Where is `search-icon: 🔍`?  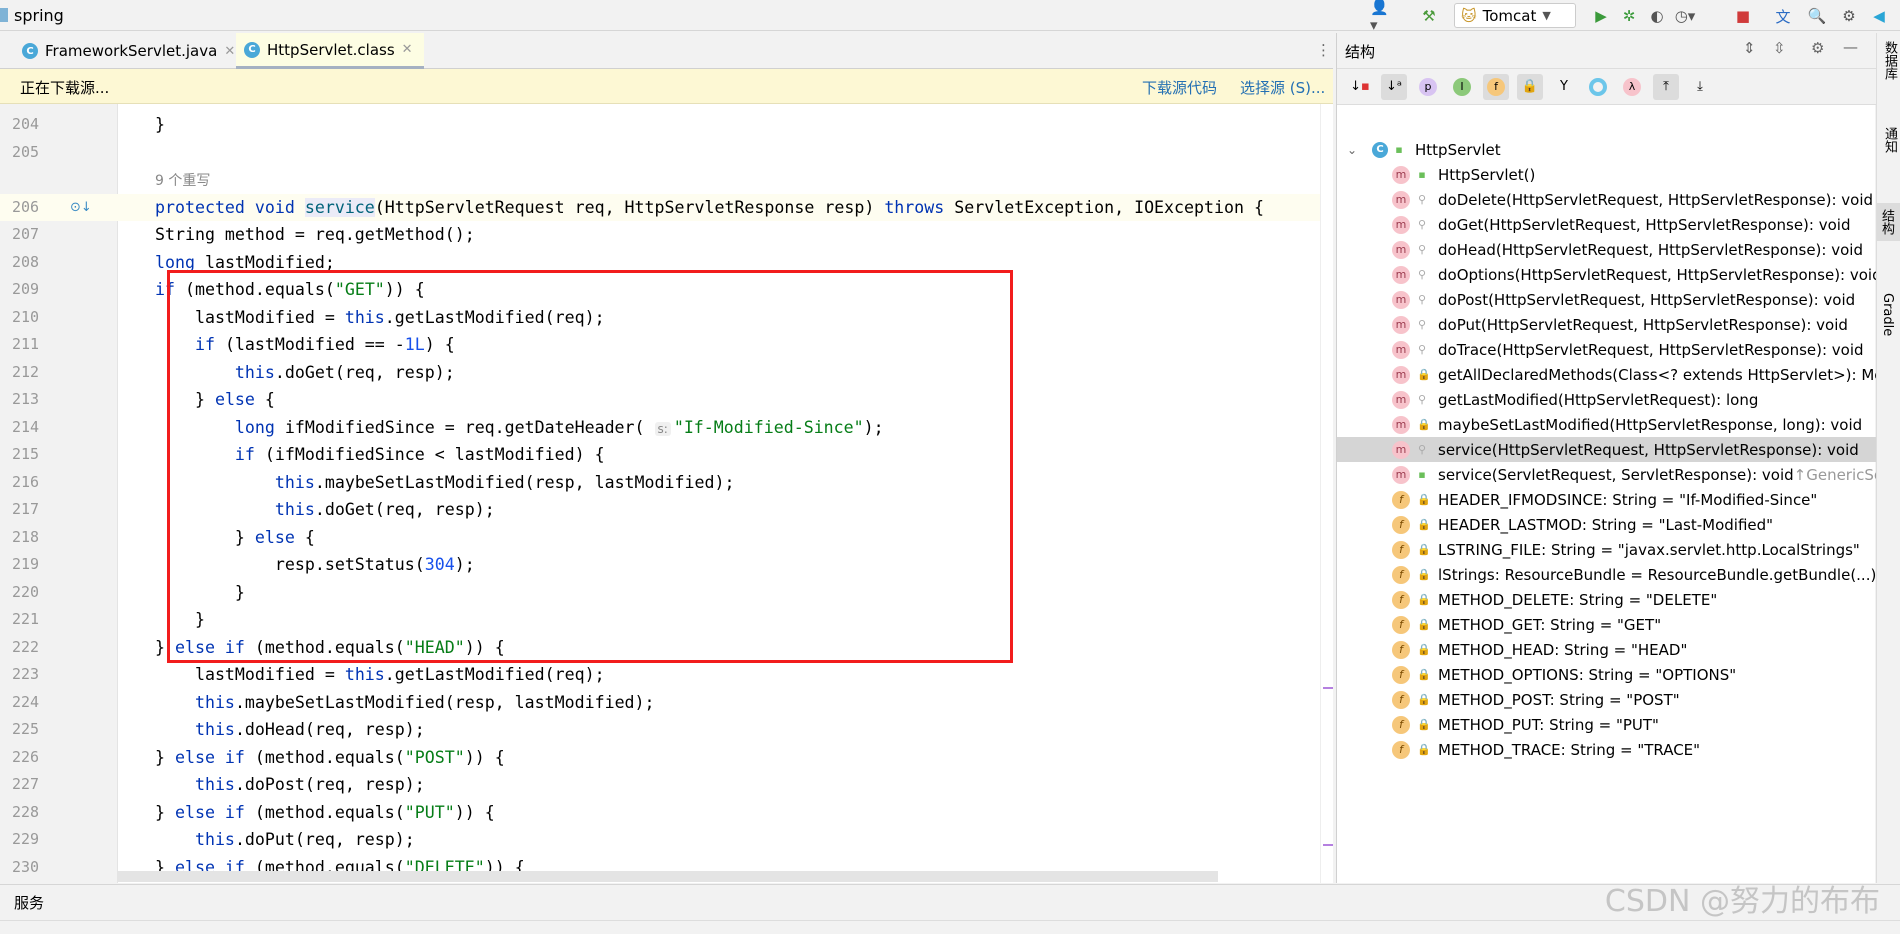
search-icon: 🔍 is located at coordinates (1817, 16).